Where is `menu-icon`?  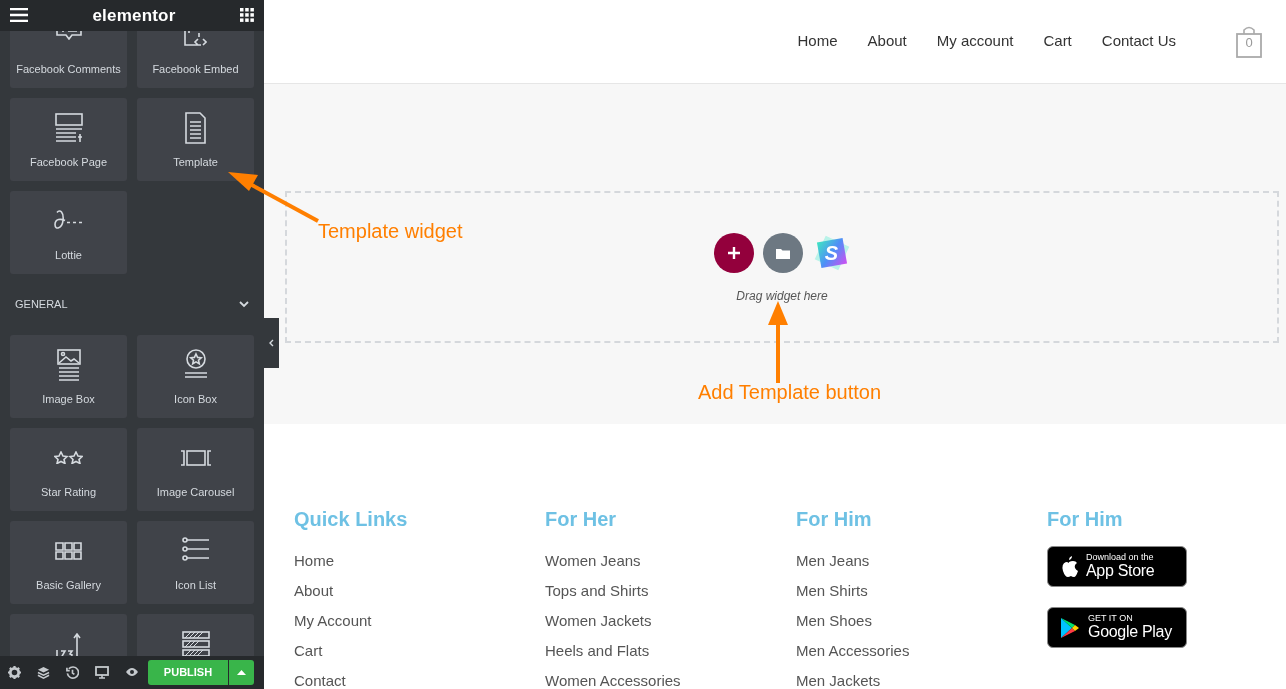 menu-icon is located at coordinates (19, 15).